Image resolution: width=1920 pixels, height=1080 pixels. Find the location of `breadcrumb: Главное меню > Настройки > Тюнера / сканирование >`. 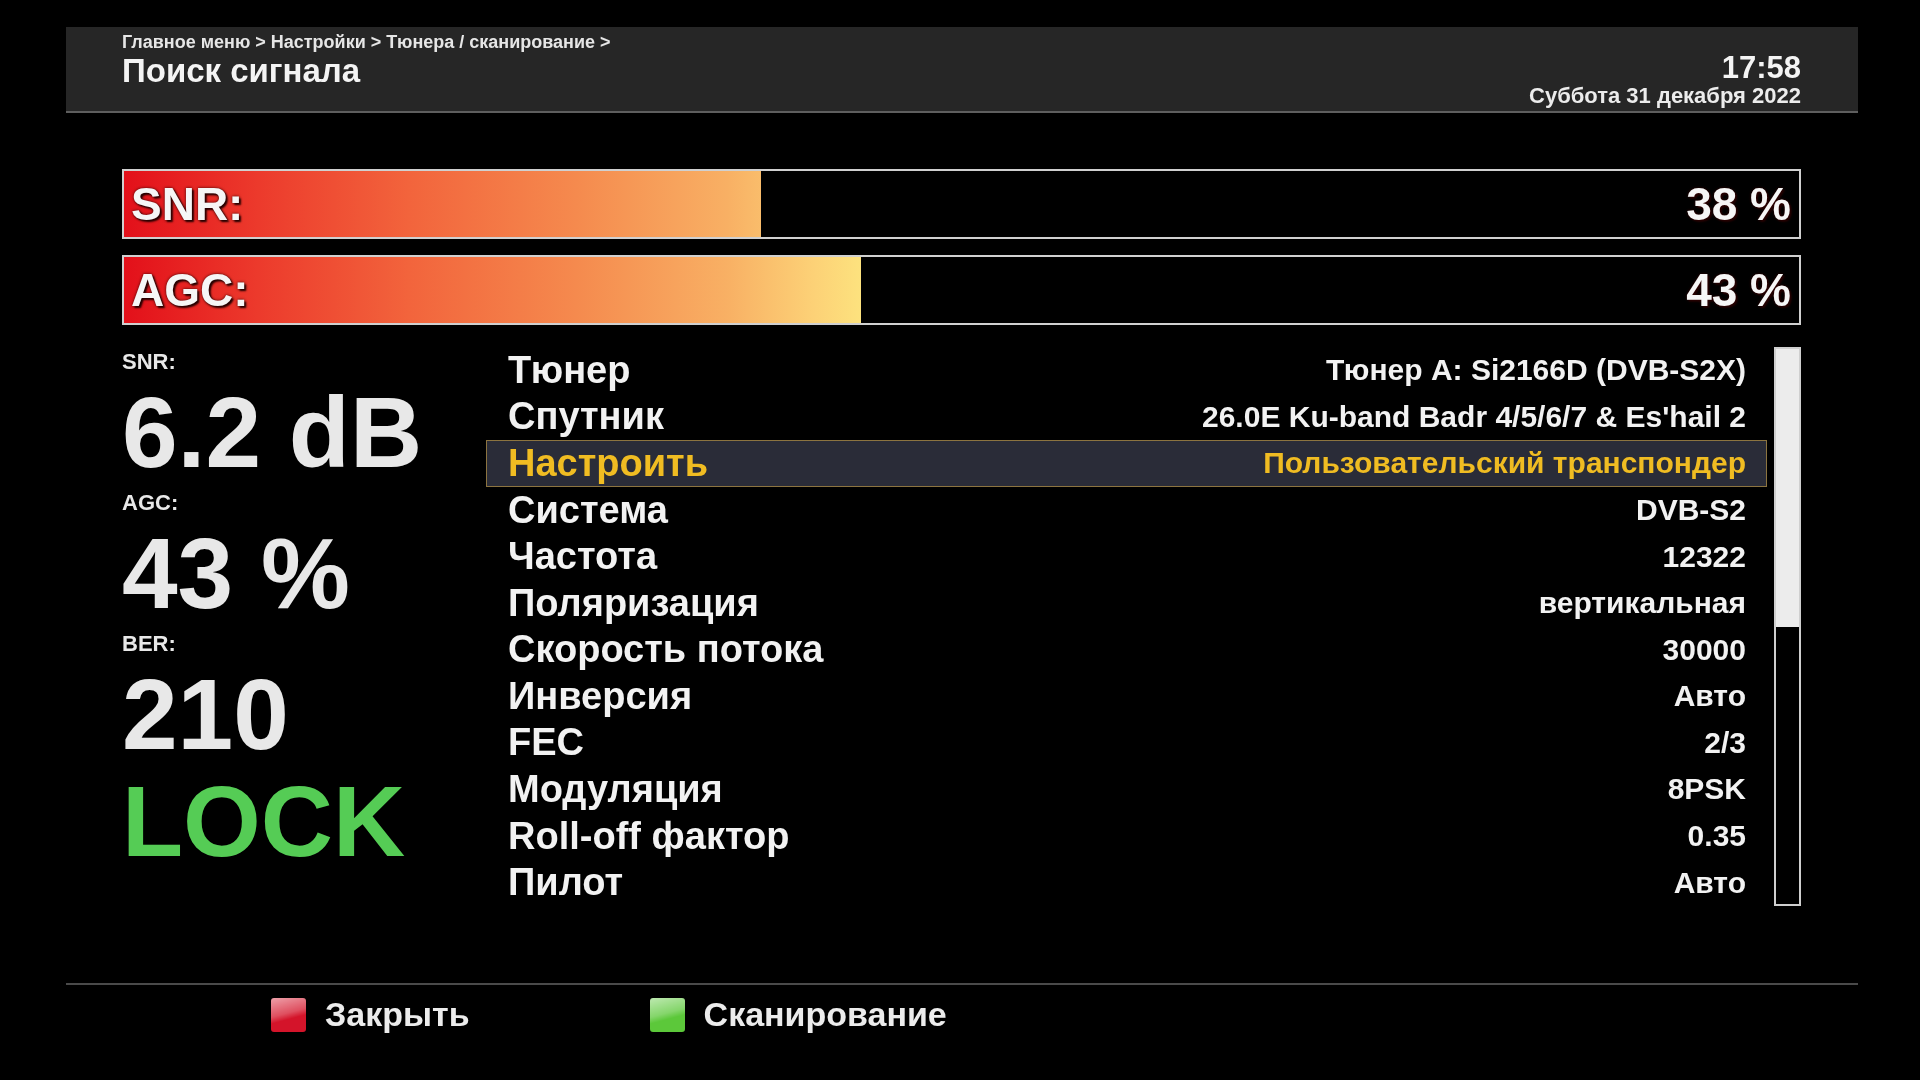

breadcrumb: Главное меню > Настройки > Тюнера / сканирование > is located at coordinates (366, 42).